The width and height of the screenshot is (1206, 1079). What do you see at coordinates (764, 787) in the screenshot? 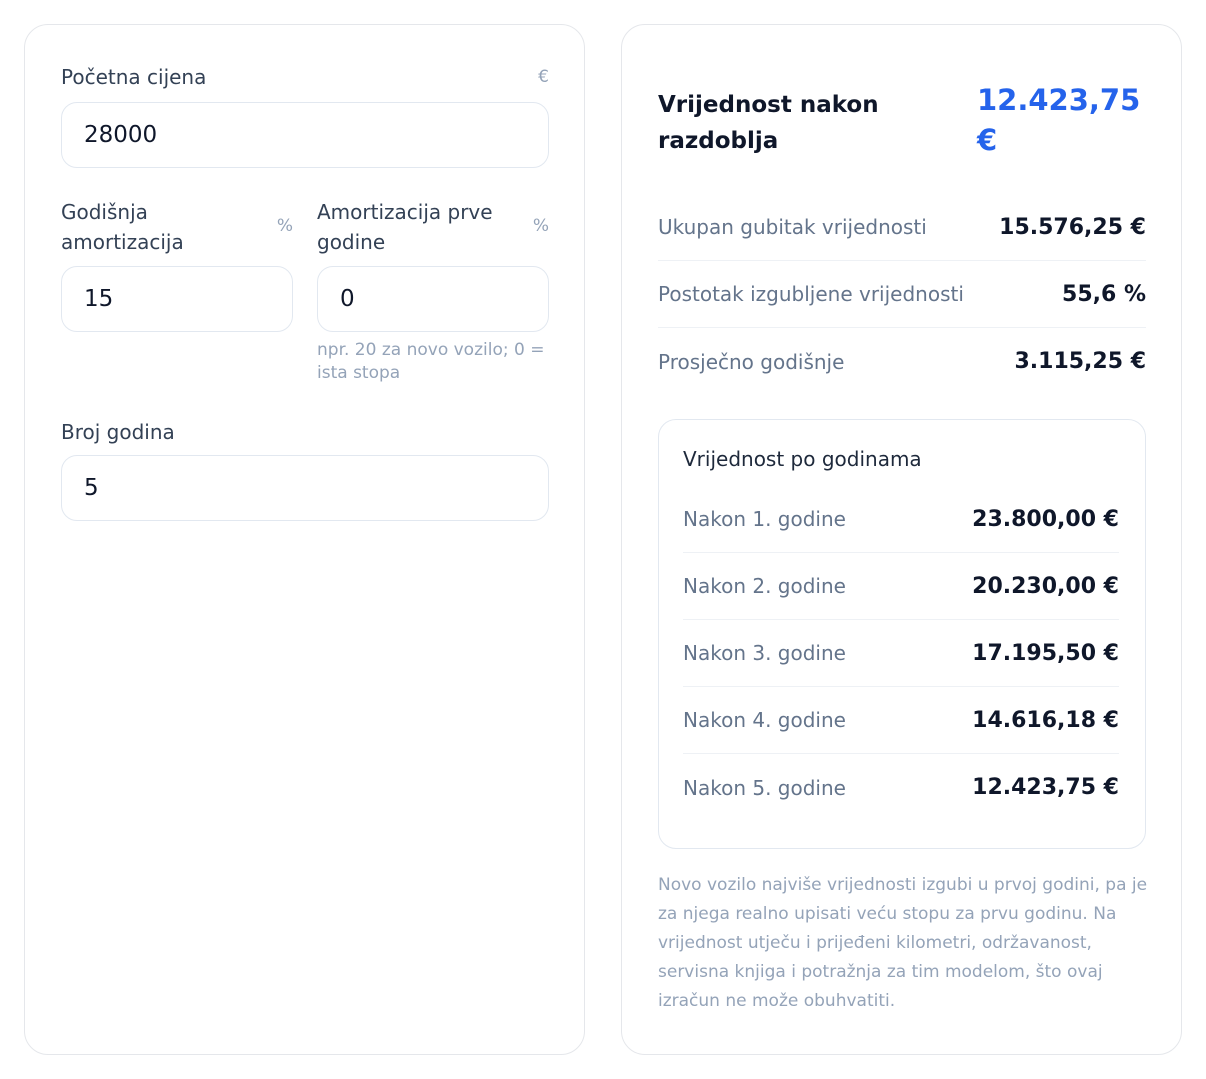
I see `year-label: Nakon 5. godine` at bounding box center [764, 787].